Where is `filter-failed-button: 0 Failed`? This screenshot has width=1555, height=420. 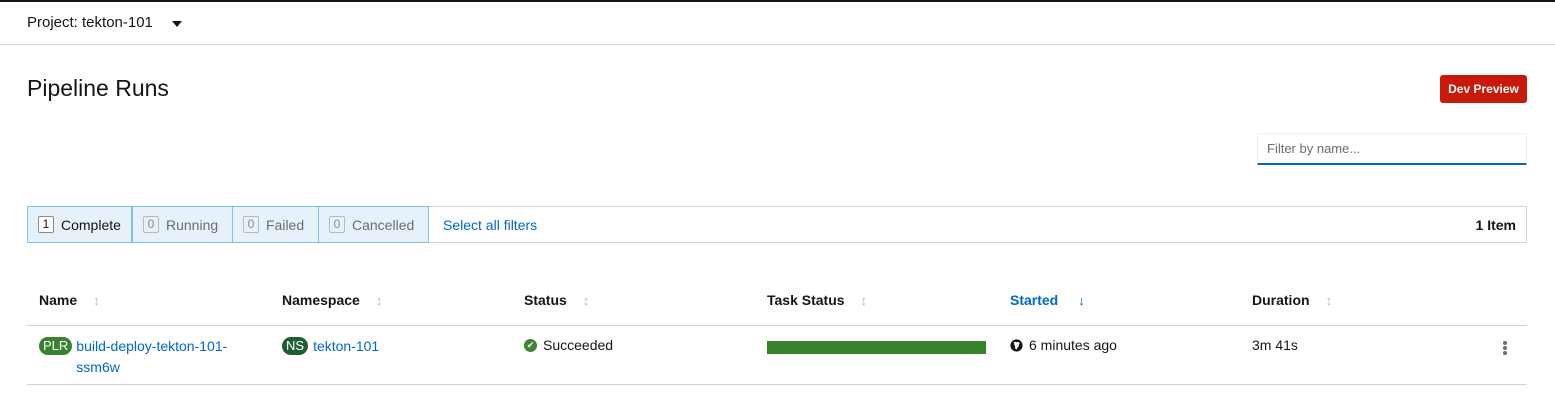
filter-failed-button: 0 Failed is located at coordinates (275, 224).